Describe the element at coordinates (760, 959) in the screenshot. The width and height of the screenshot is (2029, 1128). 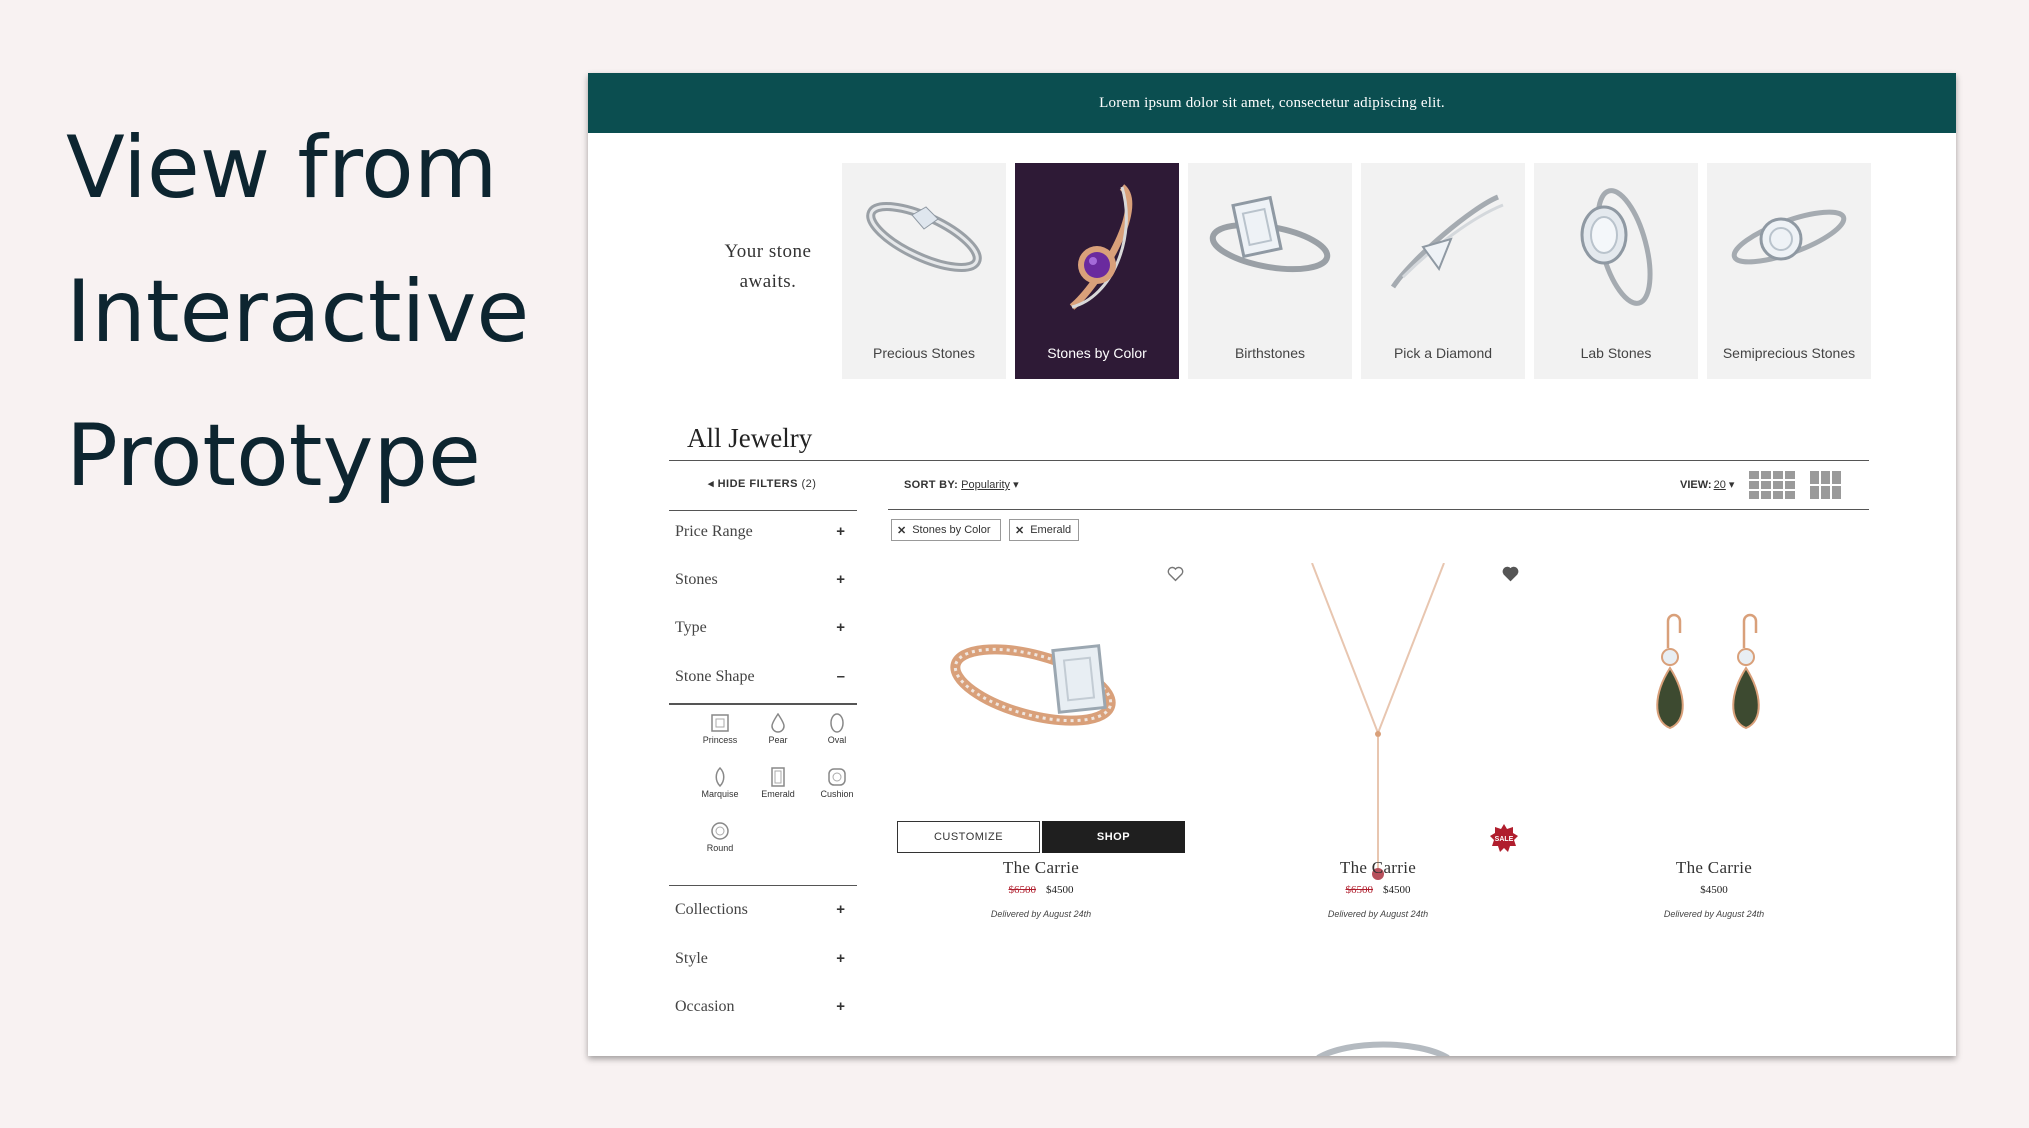
I see `filter-style: Style +` at that location.